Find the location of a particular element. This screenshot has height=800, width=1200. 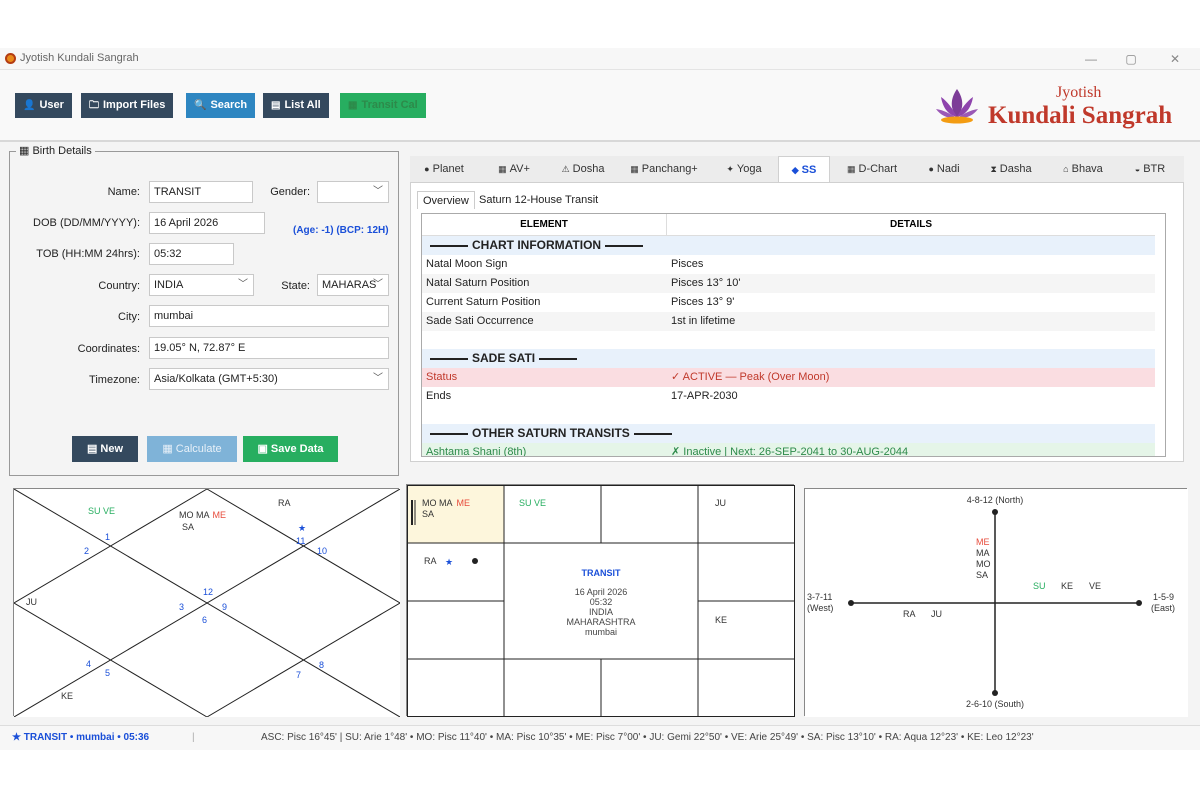

folder-icon: 🗀 is located at coordinates (94, 105).